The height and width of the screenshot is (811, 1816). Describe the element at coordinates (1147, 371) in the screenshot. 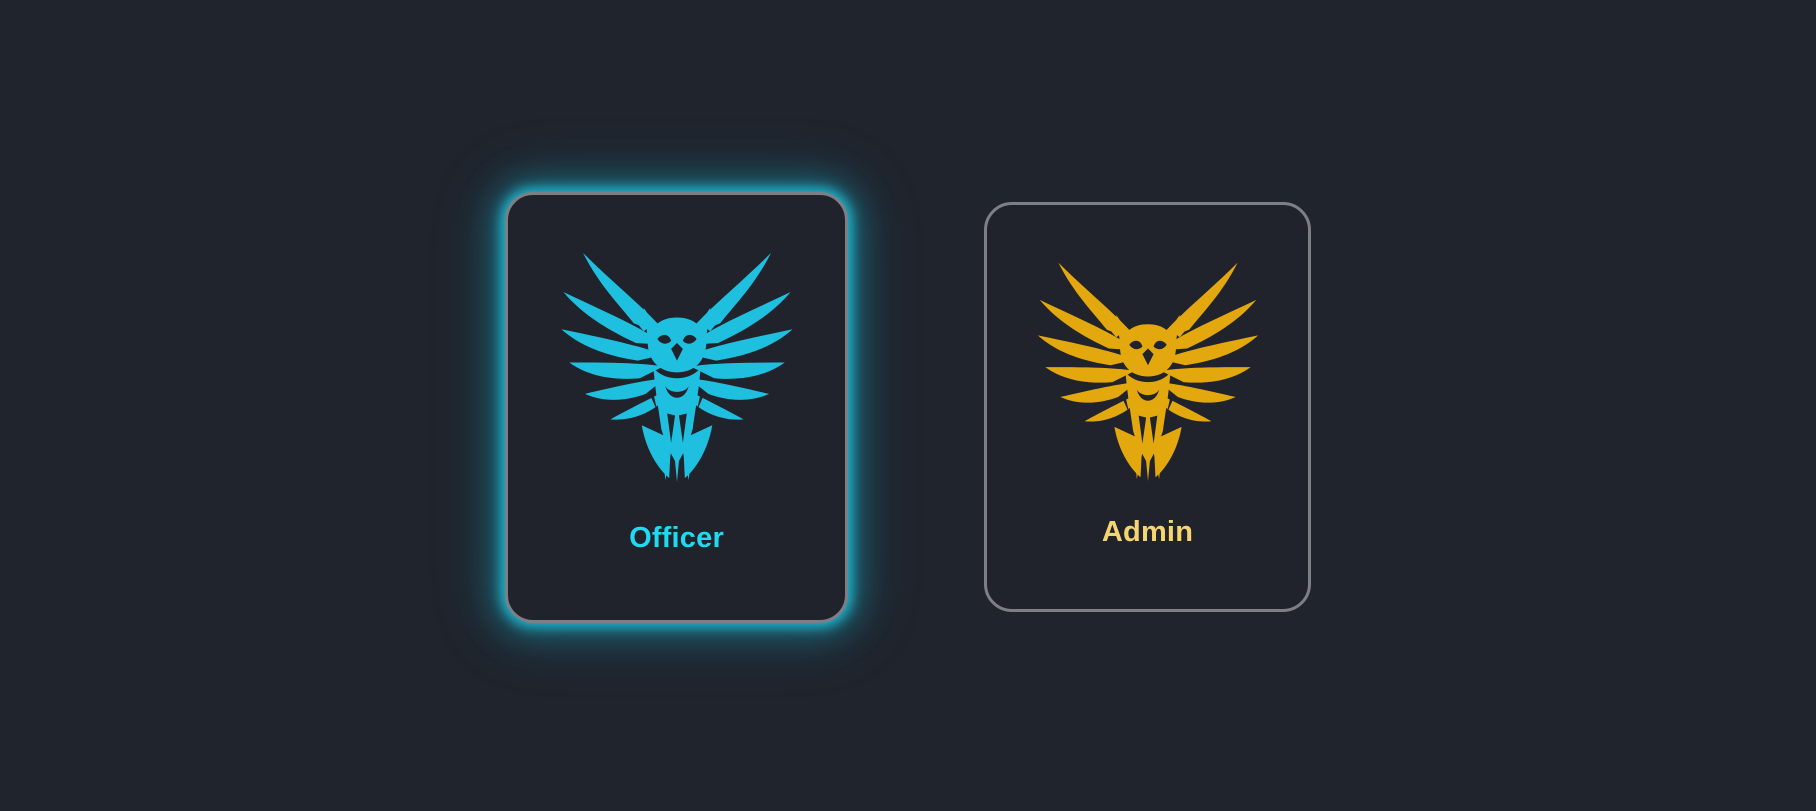

I see `admin-owl-graphic` at that location.